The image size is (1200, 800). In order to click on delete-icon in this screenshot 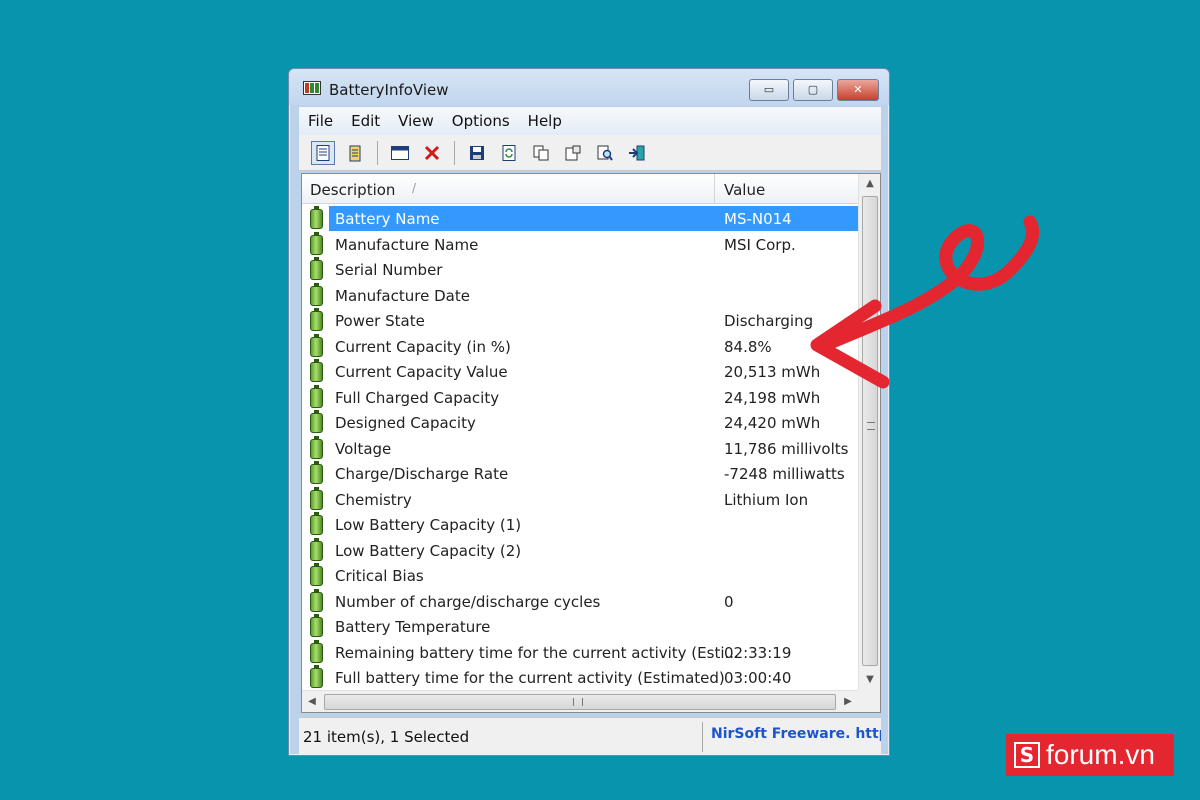, I will do `click(432, 153)`.